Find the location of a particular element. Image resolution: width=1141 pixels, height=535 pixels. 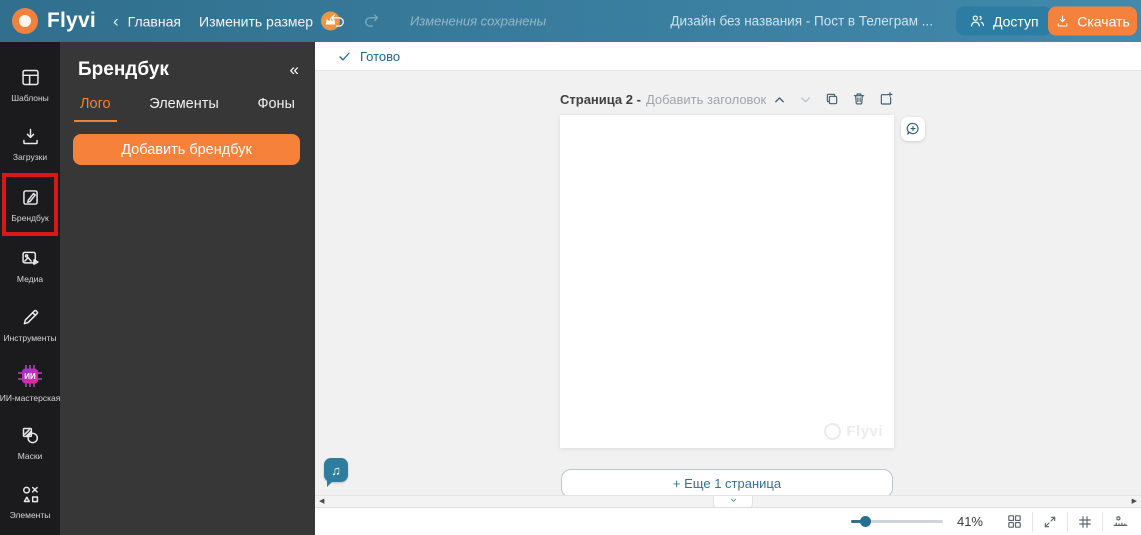

sidebar-item-label: Элементы is located at coordinates (30, 514).